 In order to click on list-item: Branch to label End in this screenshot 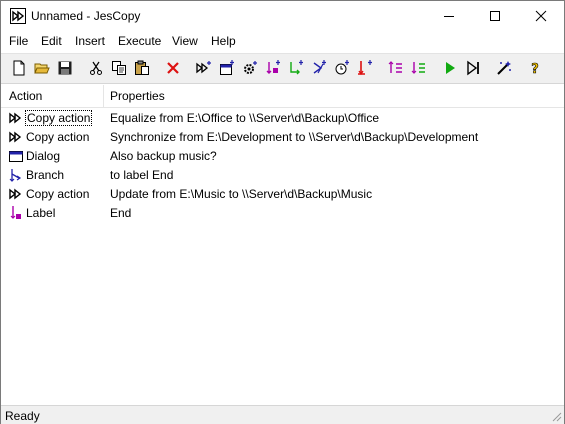, I will do `click(282, 175)`.